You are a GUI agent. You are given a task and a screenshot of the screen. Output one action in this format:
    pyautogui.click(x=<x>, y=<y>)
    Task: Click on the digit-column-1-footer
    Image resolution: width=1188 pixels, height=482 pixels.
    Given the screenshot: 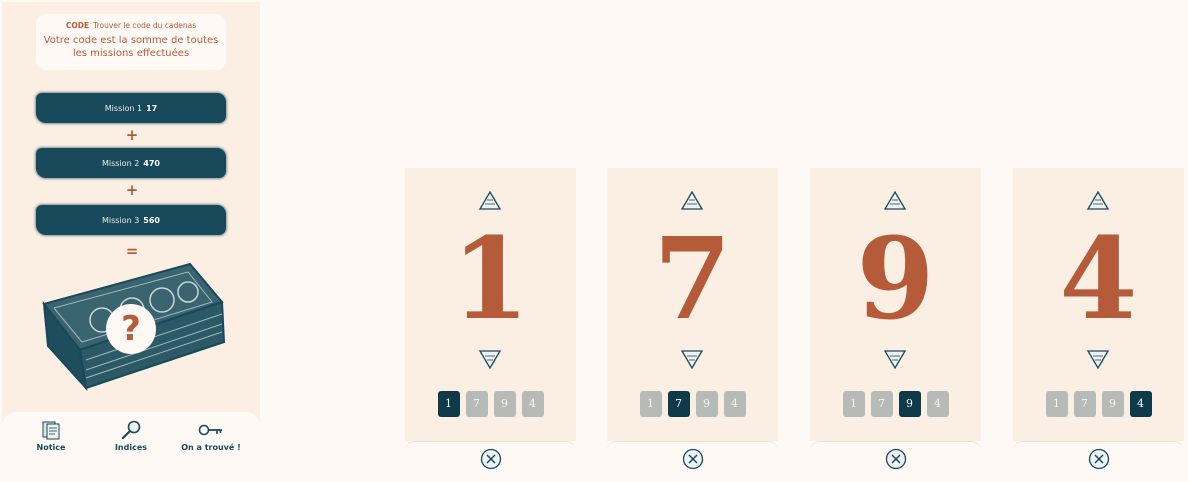 What is the action you would take?
    pyautogui.click(x=490, y=461)
    